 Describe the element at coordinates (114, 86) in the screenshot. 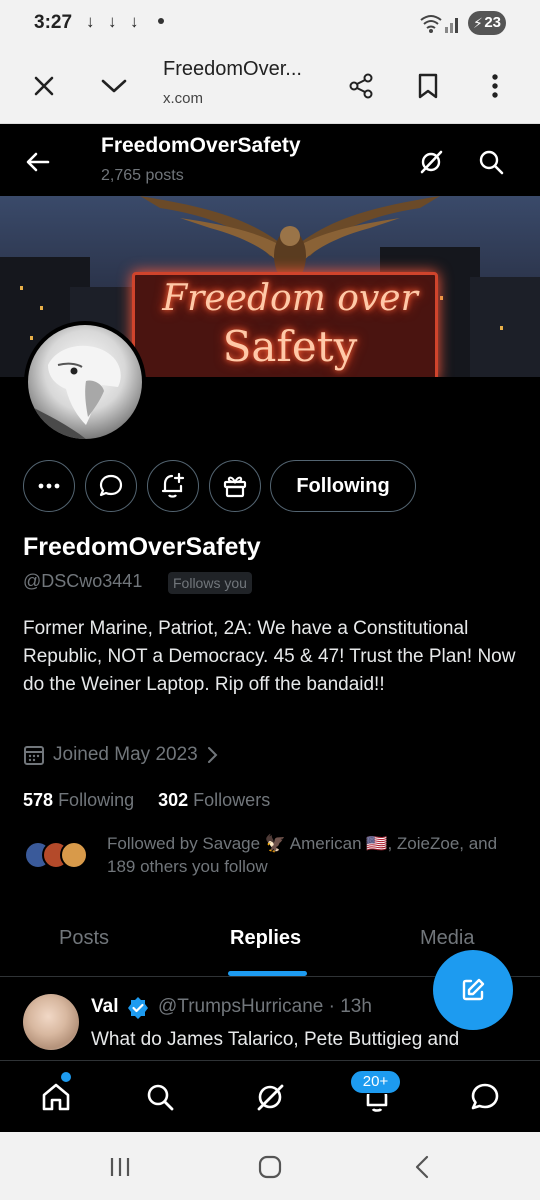

I see `chevron-down-icon` at that location.